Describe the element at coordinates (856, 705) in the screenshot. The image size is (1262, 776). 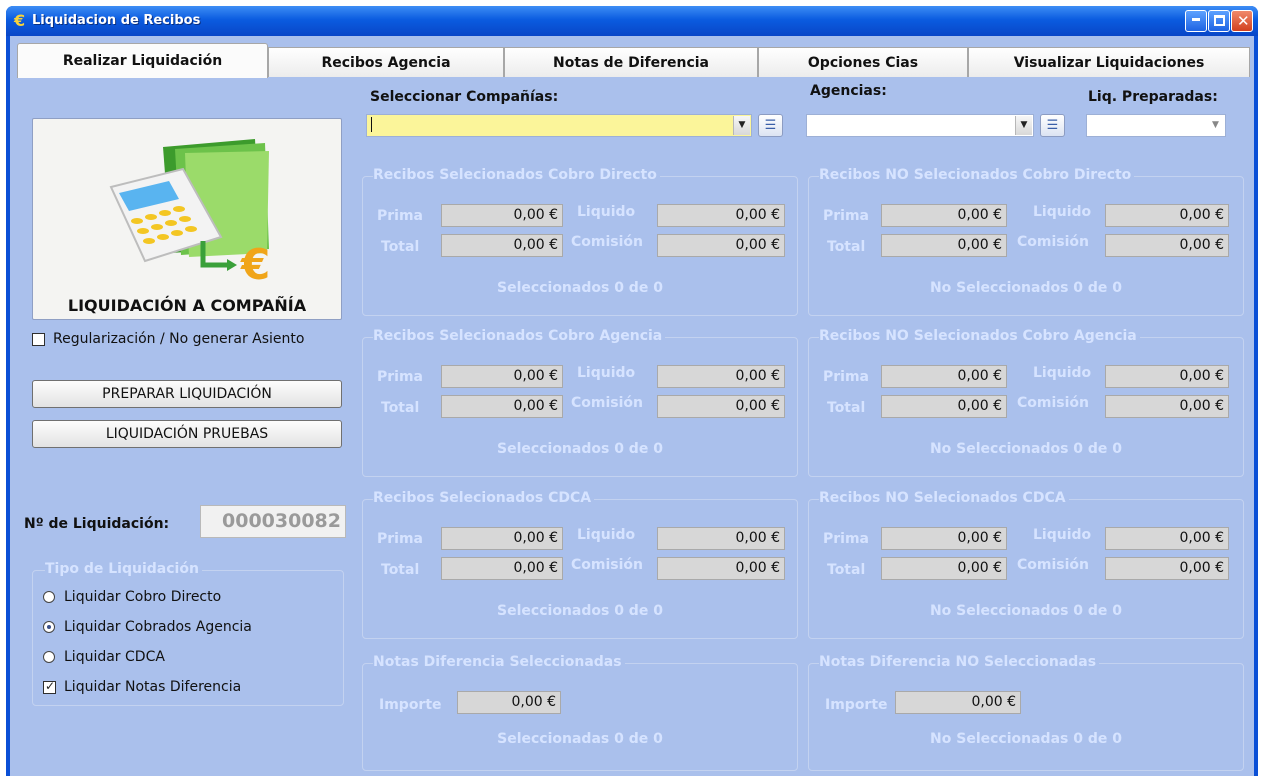
I see `importe-label: Importe` at that location.